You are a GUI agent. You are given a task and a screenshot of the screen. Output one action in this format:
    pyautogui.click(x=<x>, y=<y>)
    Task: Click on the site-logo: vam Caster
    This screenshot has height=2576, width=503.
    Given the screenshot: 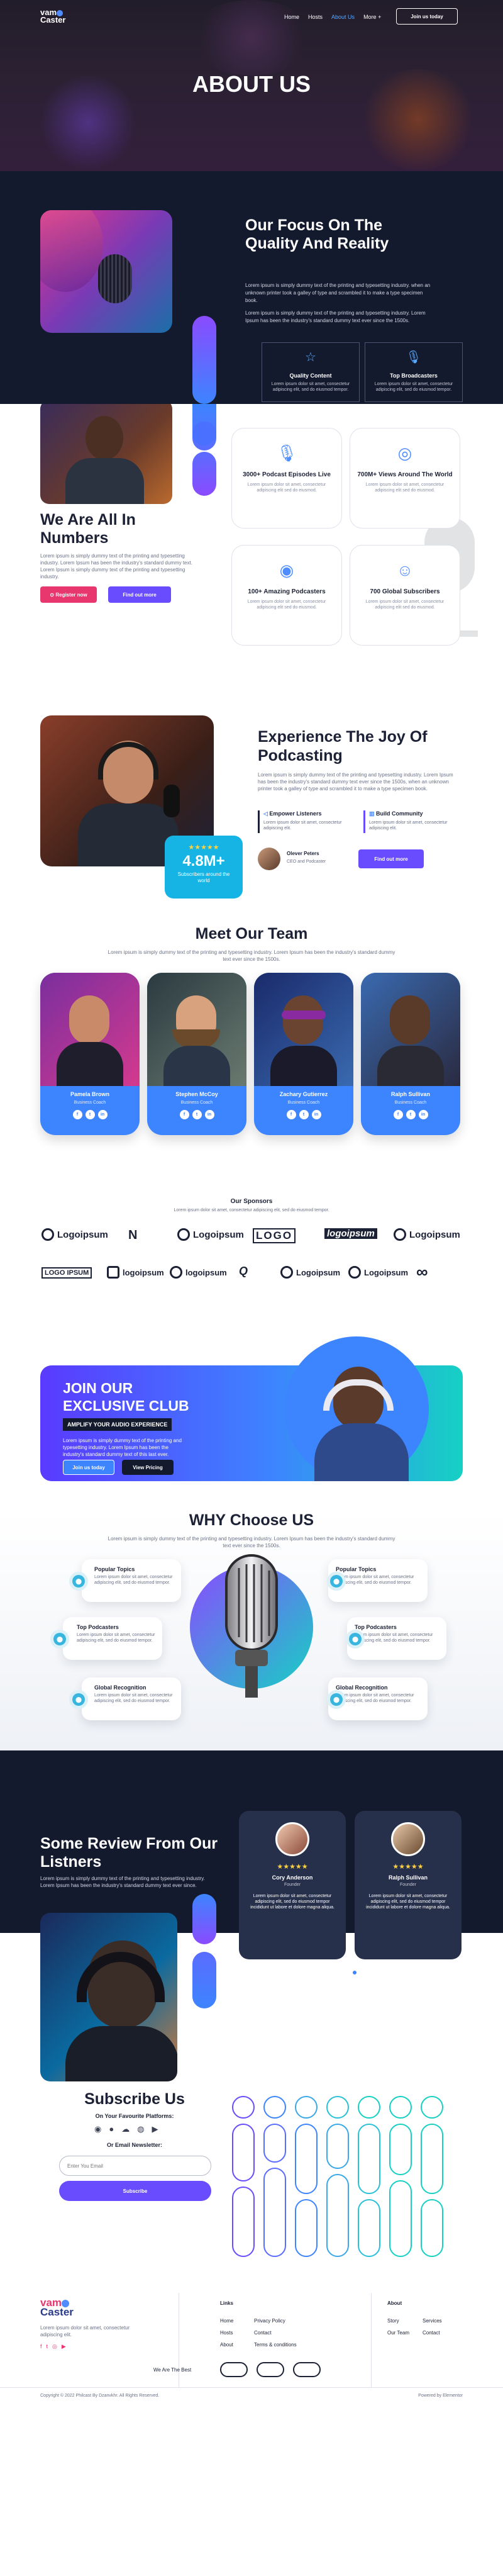 What is the action you would take?
    pyautogui.click(x=53, y=16)
    